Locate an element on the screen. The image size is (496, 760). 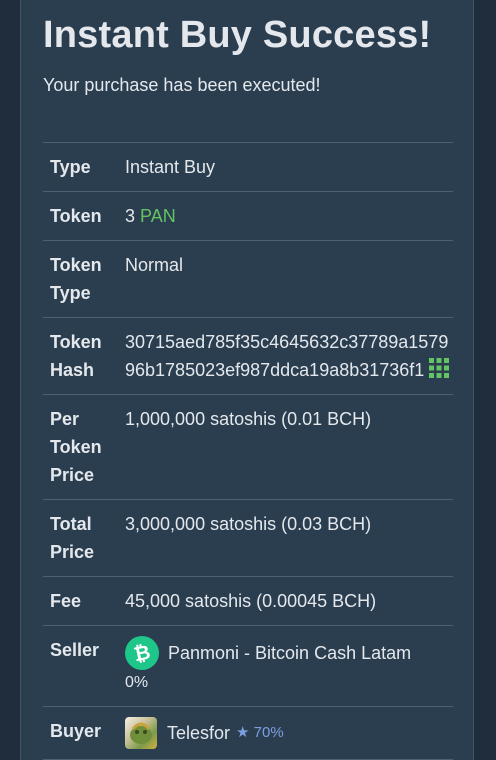
table-row: Fee 45,000 satoshis (0.00045 BCH) is located at coordinates (248, 601).